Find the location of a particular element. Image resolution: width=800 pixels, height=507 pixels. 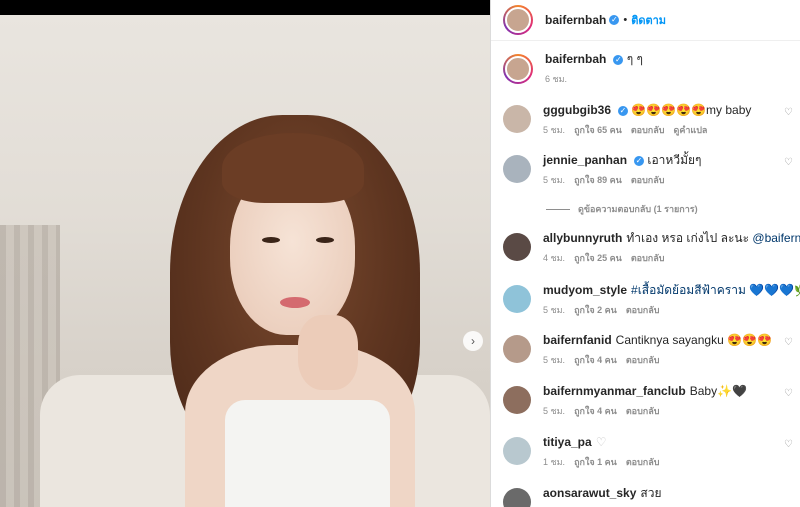

author-username: baifernbah is located at coordinates (575, 20).